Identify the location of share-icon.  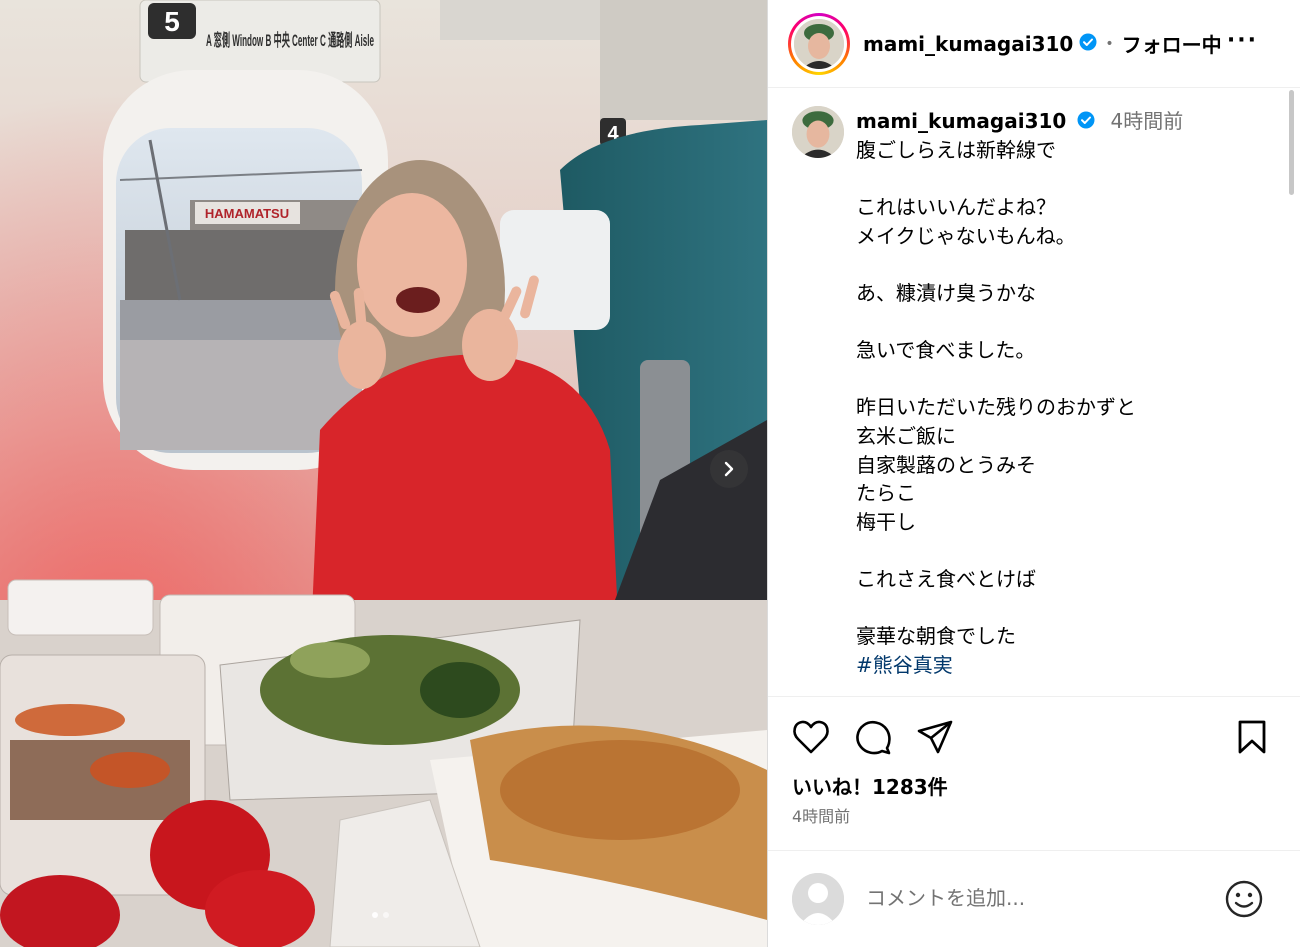
(935, 739).